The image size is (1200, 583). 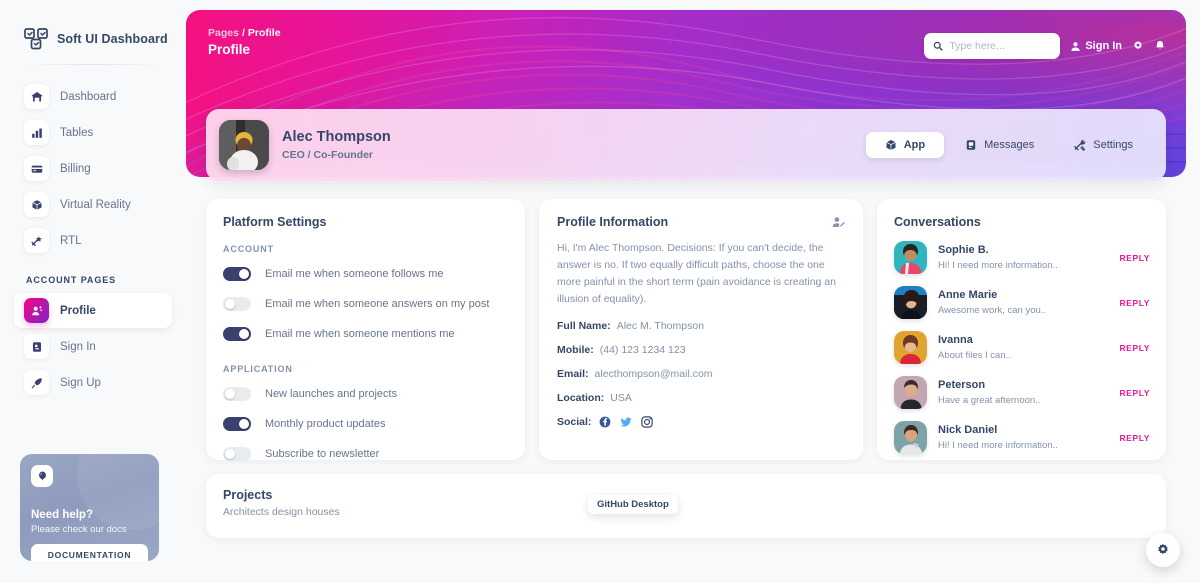 What do you see at coordinates (1000, 46) in the screenshot?
I see `search-input` at bounding box center [1000, 46].